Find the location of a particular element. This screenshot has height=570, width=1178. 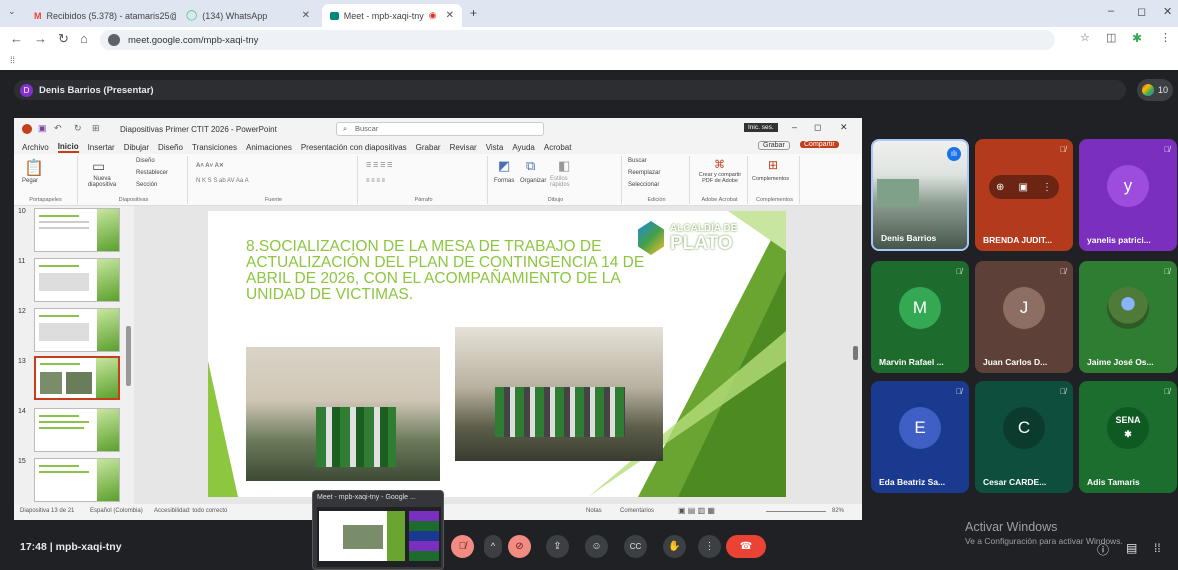

participant-tile: 🎙̸ SENA ✱ Adis Tamaris is located at coordinates (1128, 437).